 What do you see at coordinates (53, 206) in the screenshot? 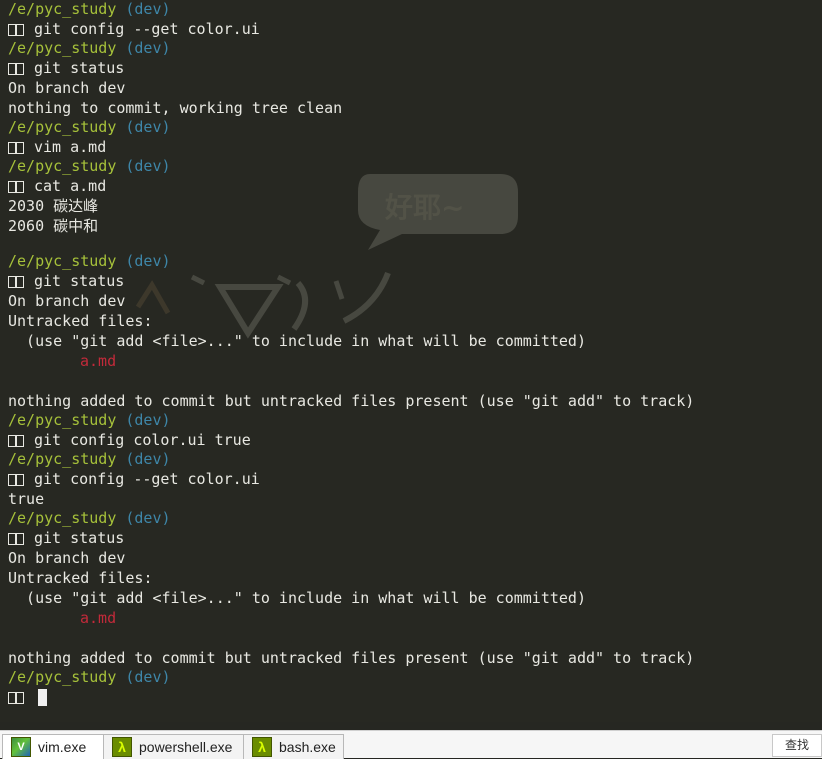
I see `output-line: 2030 碳达峰` at bounding box center [53, 206].